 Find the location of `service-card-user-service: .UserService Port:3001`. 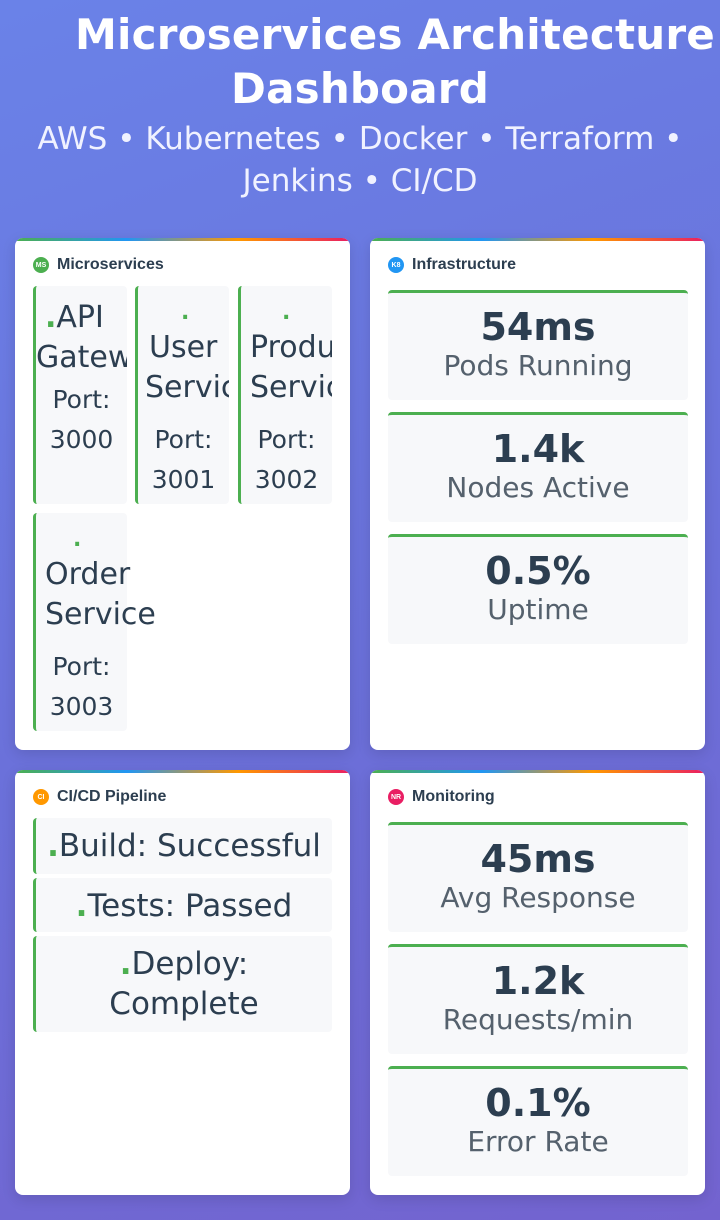

service-card-user-service: .UserService Port:3001 is located at coordinates (182, 395).